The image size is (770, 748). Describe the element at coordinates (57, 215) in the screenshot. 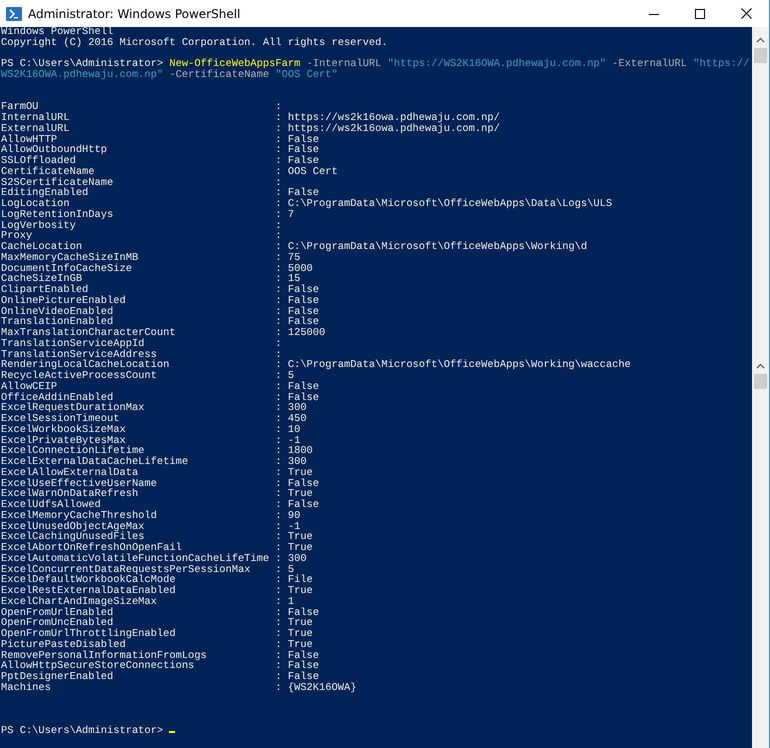

I see `property-name: LogRetentionInDays` at that location.